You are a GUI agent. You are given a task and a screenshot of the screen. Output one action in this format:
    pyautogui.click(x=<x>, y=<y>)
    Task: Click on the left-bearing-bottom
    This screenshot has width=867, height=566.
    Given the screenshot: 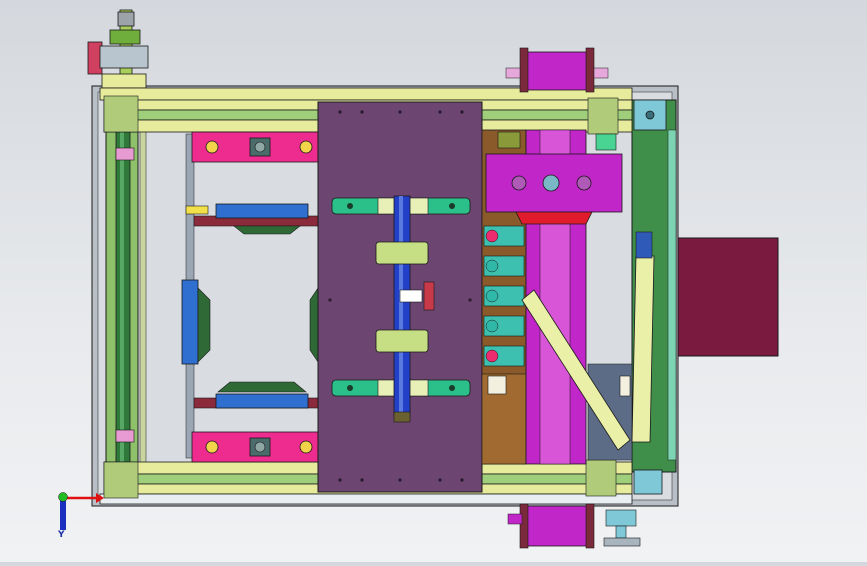 What is the action you would take?
    pyautogui.click(x=125, y=436)
    